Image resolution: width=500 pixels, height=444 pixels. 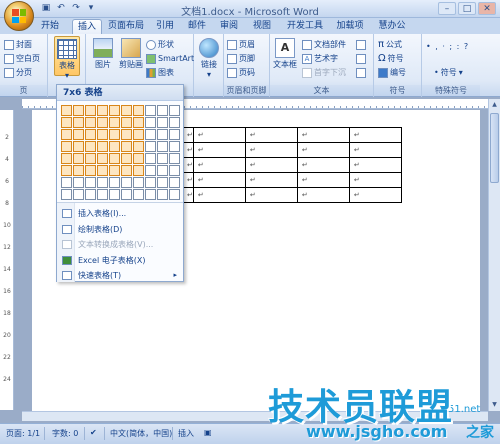 What do you see at coordinates (361, 44) in the screenshot?
I see `signature-line-button` at bounding box center [361, 44].